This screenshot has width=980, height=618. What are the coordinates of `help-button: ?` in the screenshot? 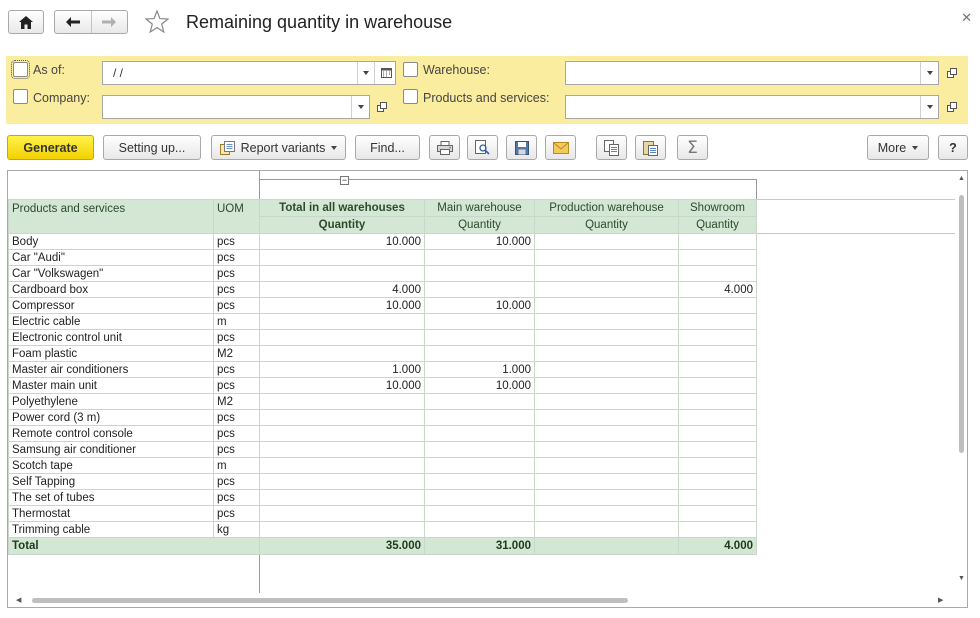 It's located at (953, 147).